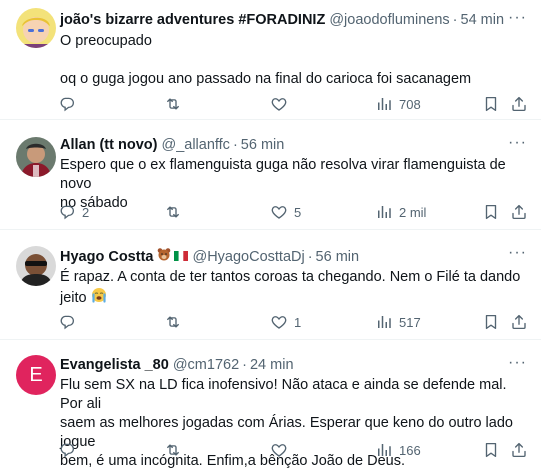 The image size is (541, 471). What do you see at coordinates (181, 257) in the screenshot?
I see `italy-flag-icon` at bounding box center [181, 257].